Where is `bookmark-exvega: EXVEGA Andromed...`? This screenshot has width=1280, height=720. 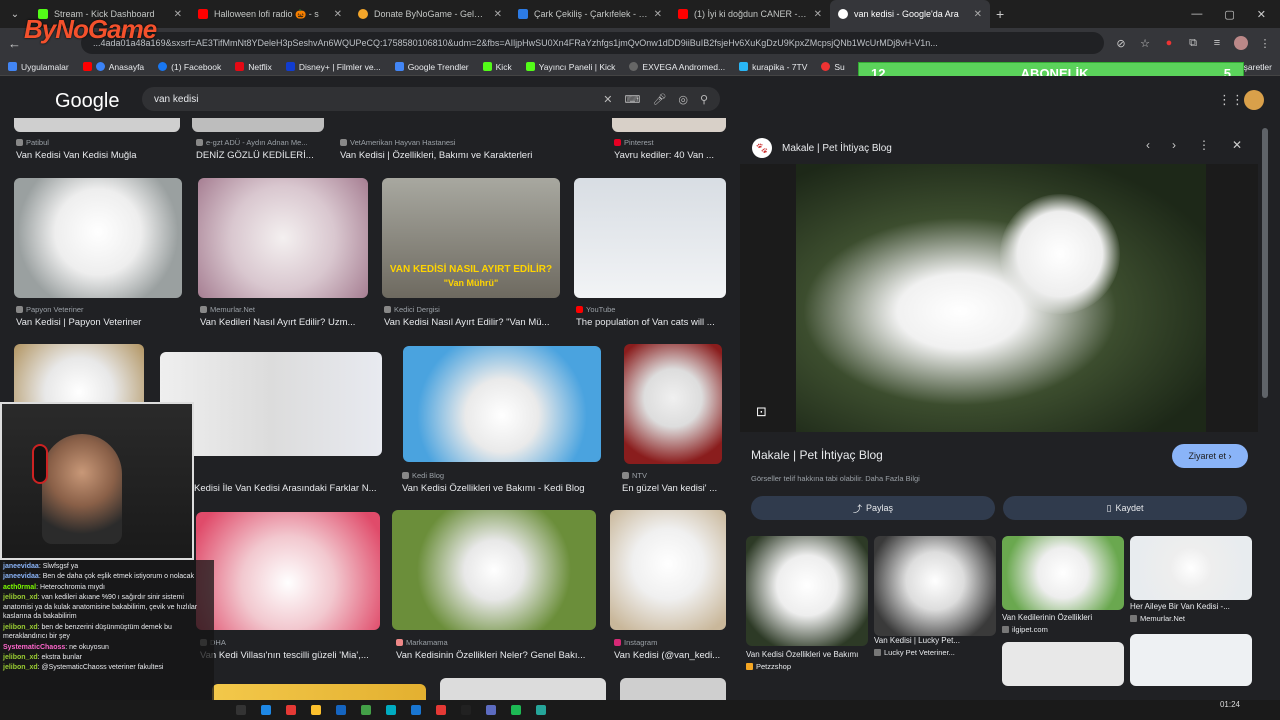 bookmark-exvega: EXVEGA Andromed... is located at coordinates (677, 67).